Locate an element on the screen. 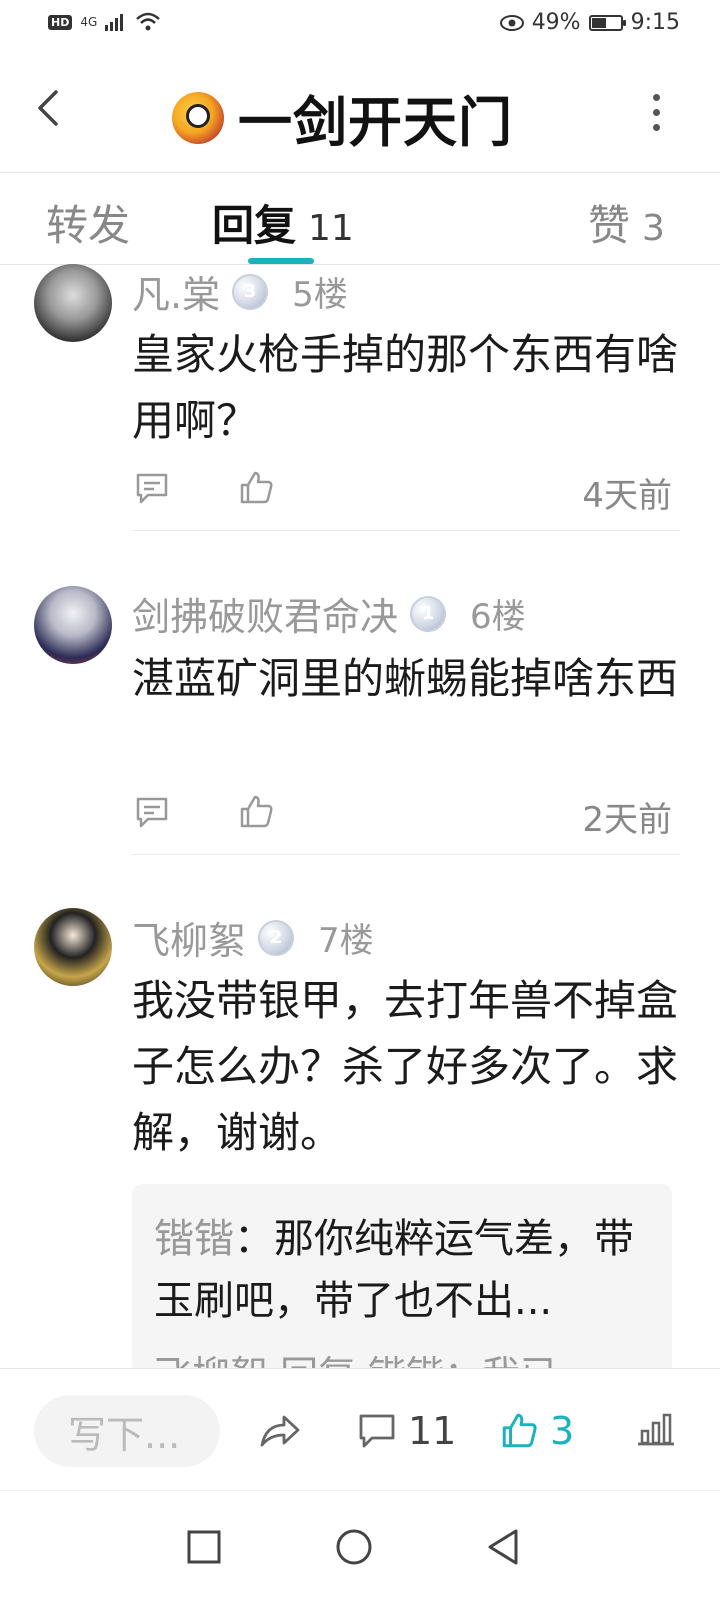 The height and width of the screenshot is (1601, 720). timestamp: 4天前 is located at coordinates (627, 496).